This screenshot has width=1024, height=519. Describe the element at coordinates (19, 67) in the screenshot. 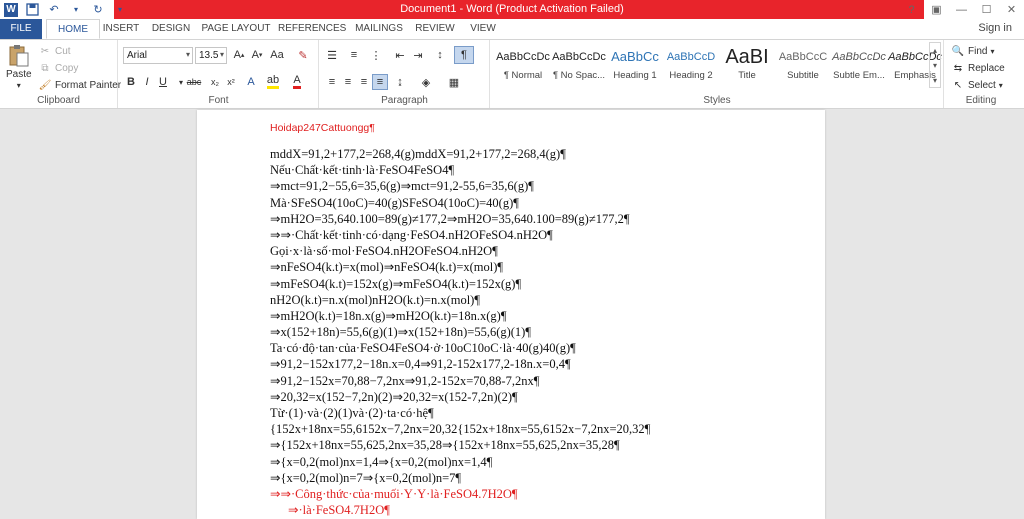

I see `paste-button: Paste ▾` at that location.